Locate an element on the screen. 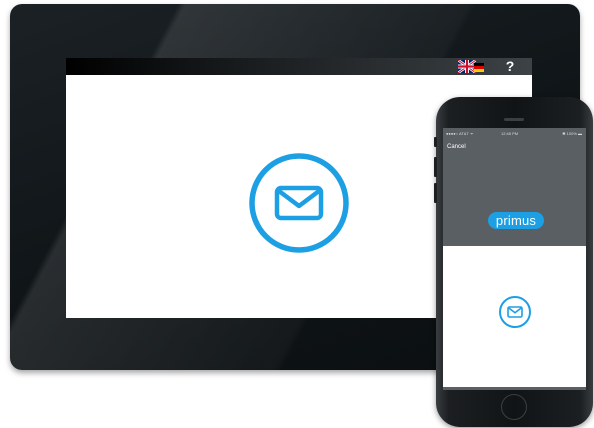 The height and width of the screenshot is (428, 594). volume-up-button is located at coordinates (435, 167).